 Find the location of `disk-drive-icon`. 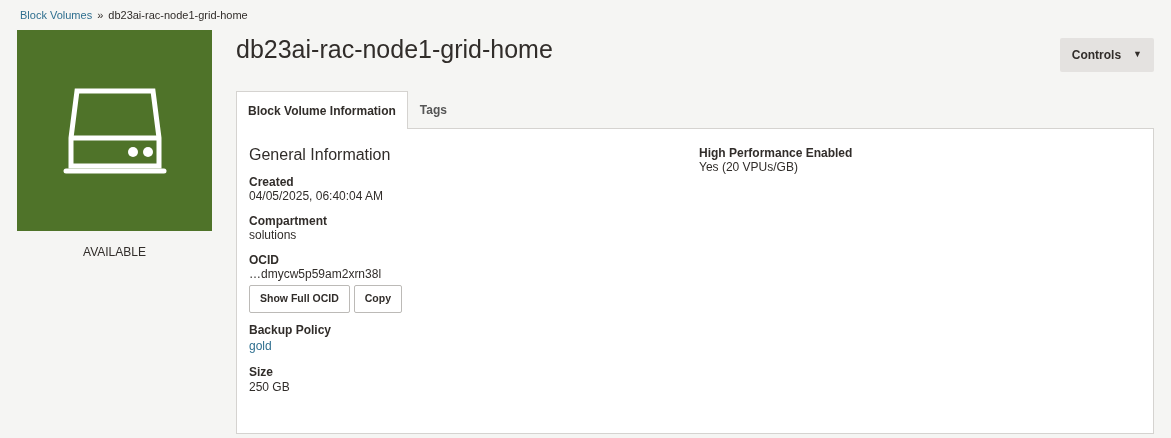

disk-drive-icon is located at coordinates (114, 130).